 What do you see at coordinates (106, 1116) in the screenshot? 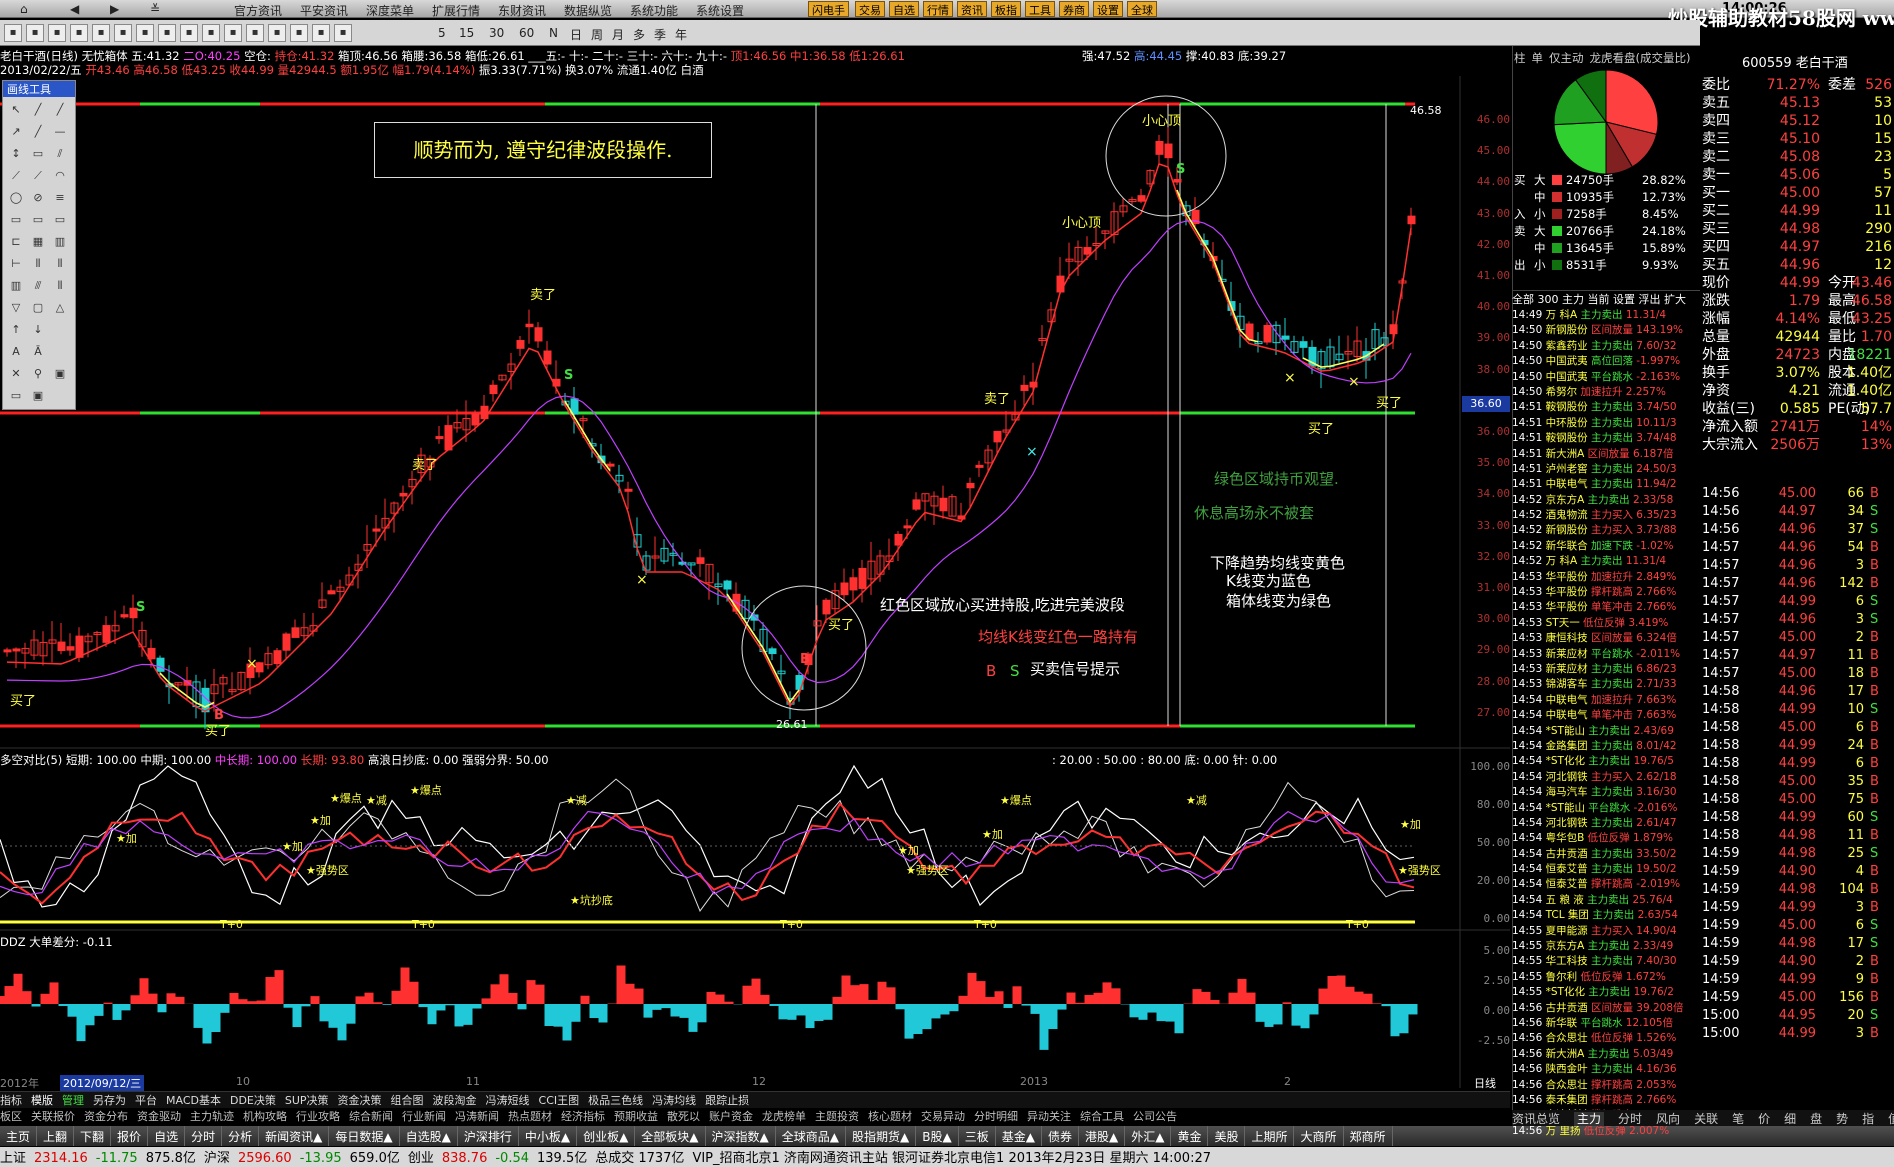
I see `function-tab: 资金分布` at bounding box center [106, 1116].